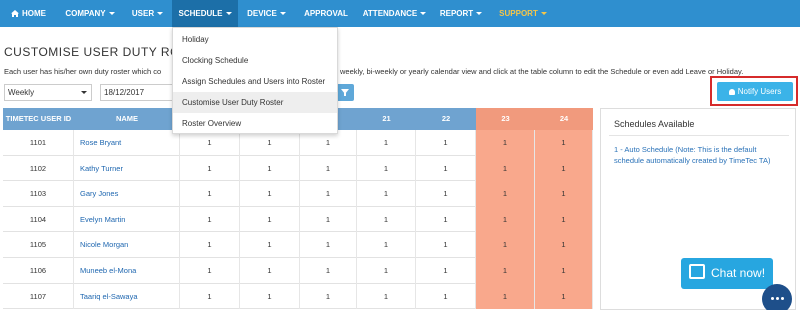  What do you see at coordinates (124, 92) in the screenshot?
I see `date-input-value: 18/12/2017` at bounding box center [124, 92].